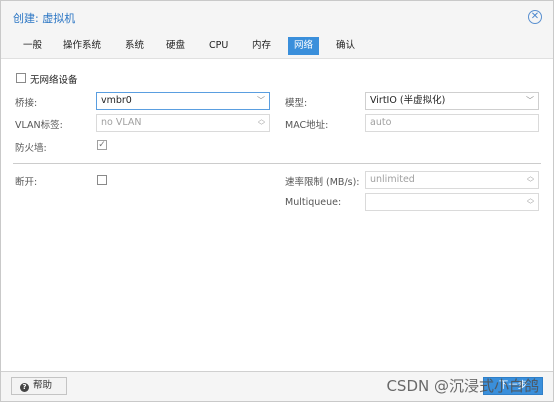  What do you see at coordinates (218, 46) in the screenshot?
I see `tab-cpu: CPU` at bounding box center [218, 46].